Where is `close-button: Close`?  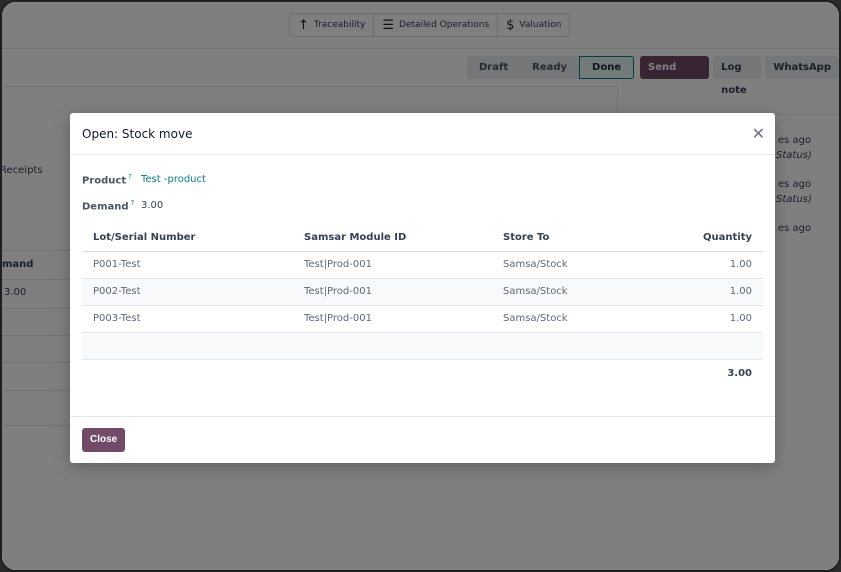 close-button: Close is located at coordinates (104, 440).